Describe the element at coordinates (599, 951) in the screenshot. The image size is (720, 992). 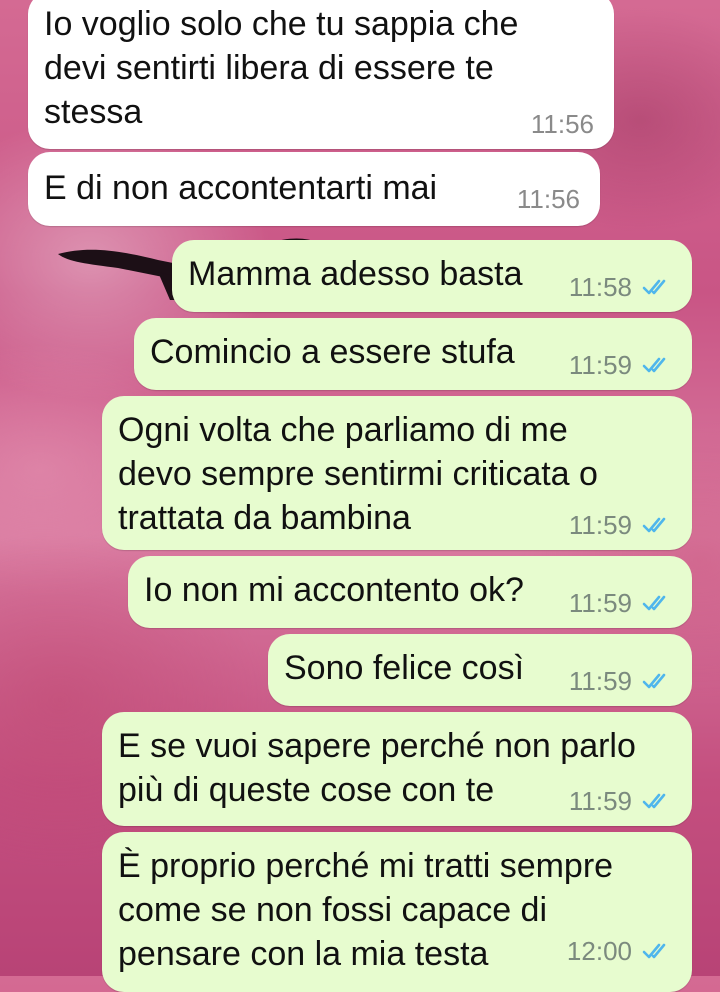
I see `message-time: 12:00` at that location.